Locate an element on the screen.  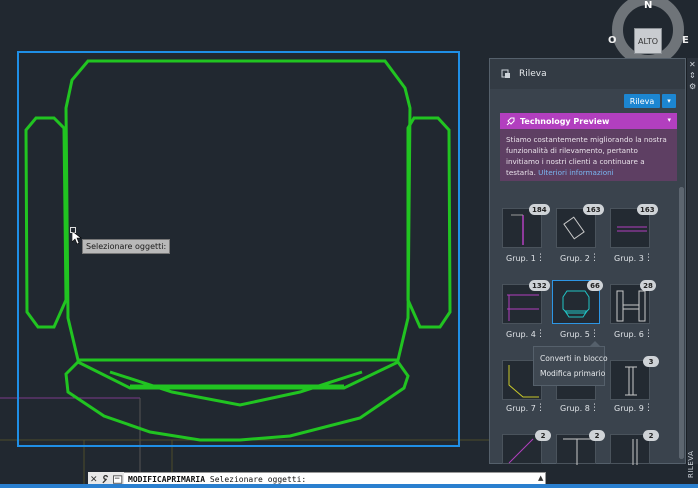
rileva-button: Rileva is located at coordinates (642, 101).